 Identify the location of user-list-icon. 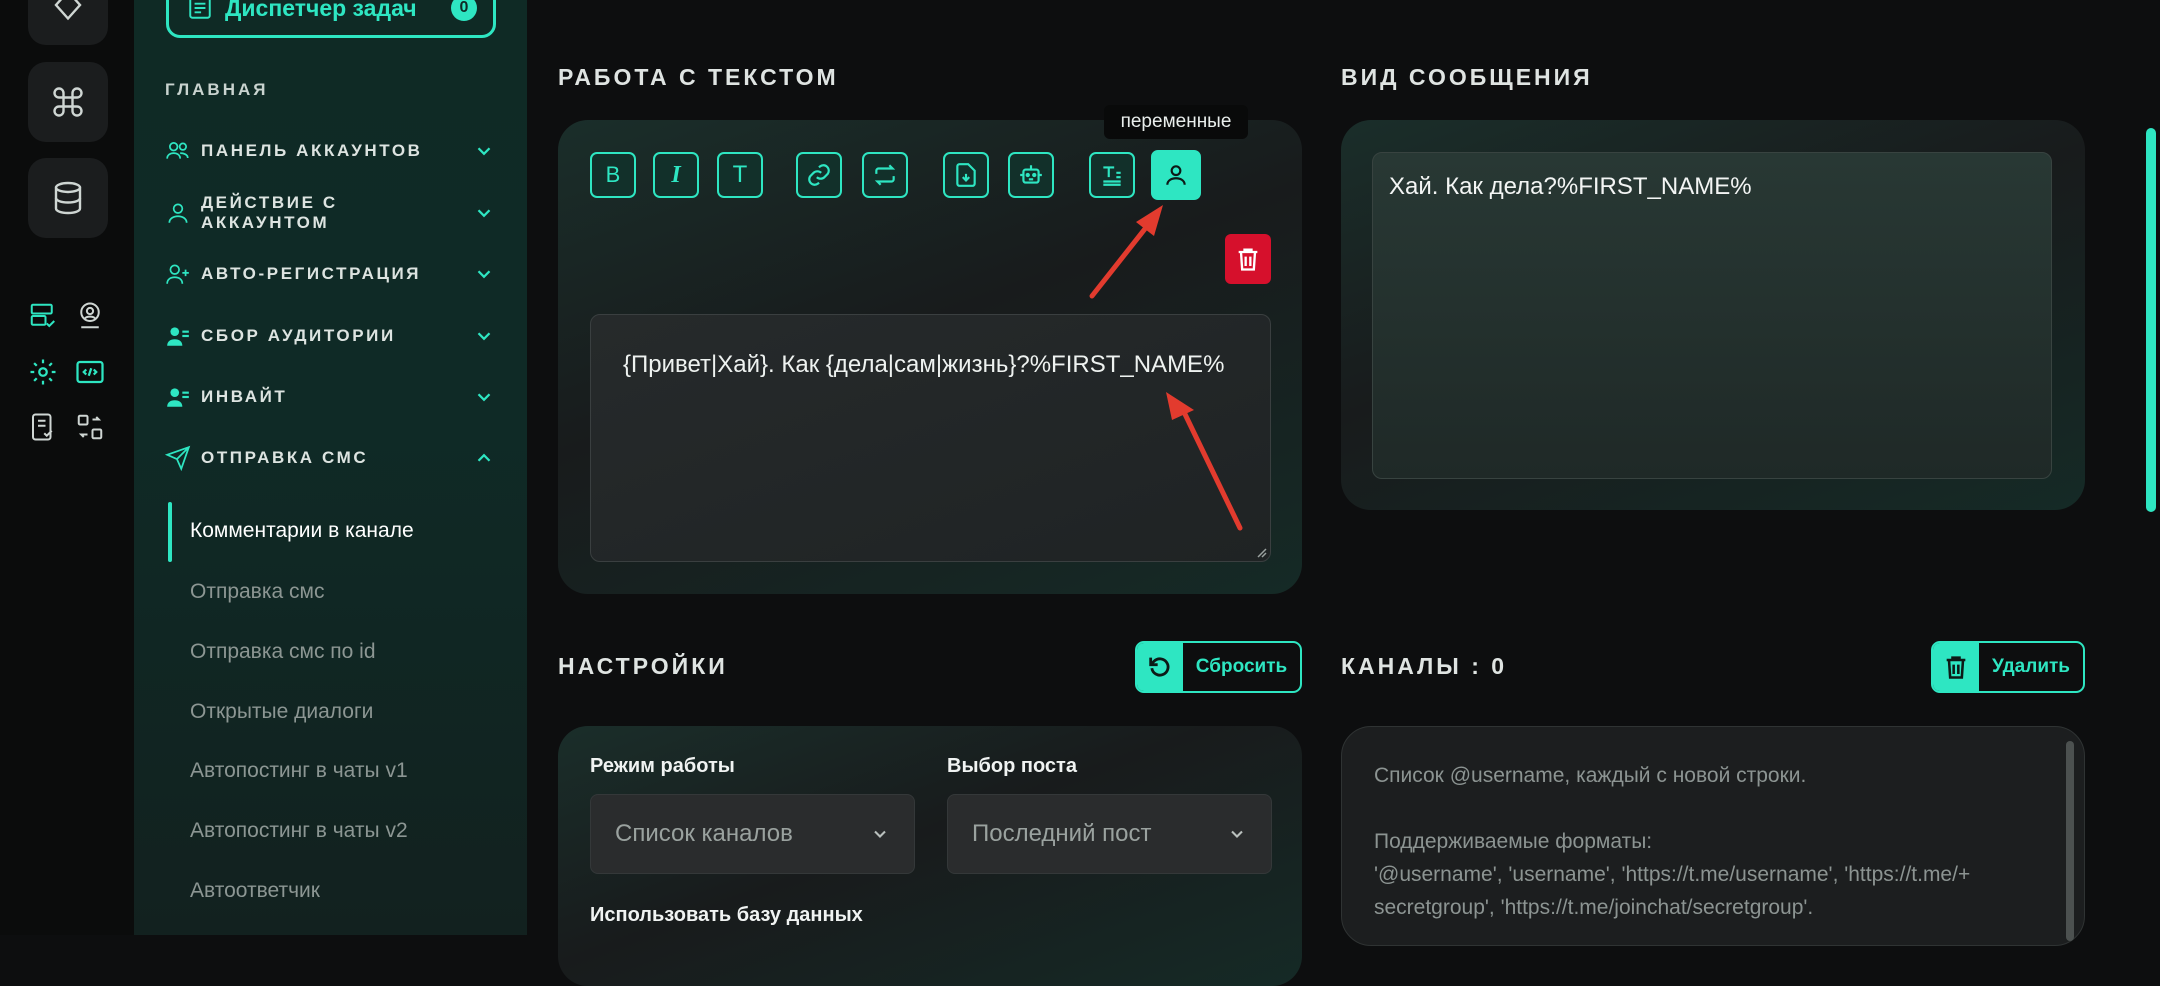
(178, 336).